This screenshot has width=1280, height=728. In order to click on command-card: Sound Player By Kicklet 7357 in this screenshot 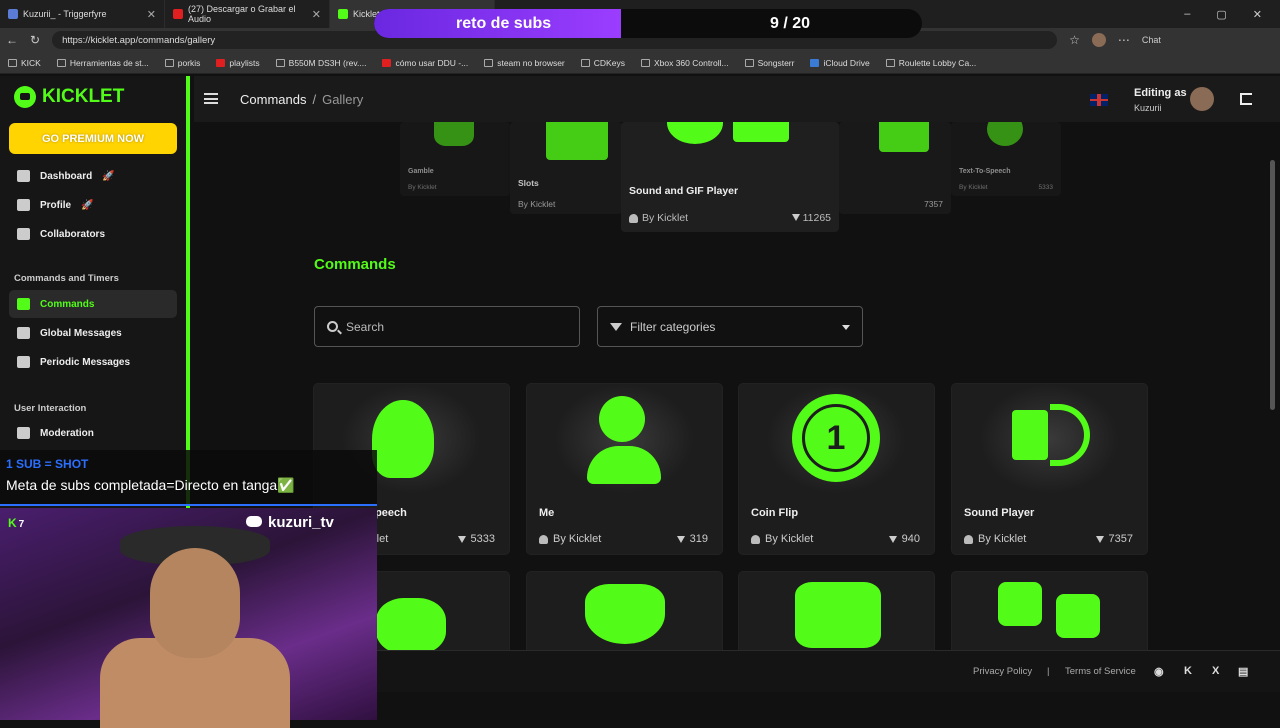, I will do `click(1049, 469)`.